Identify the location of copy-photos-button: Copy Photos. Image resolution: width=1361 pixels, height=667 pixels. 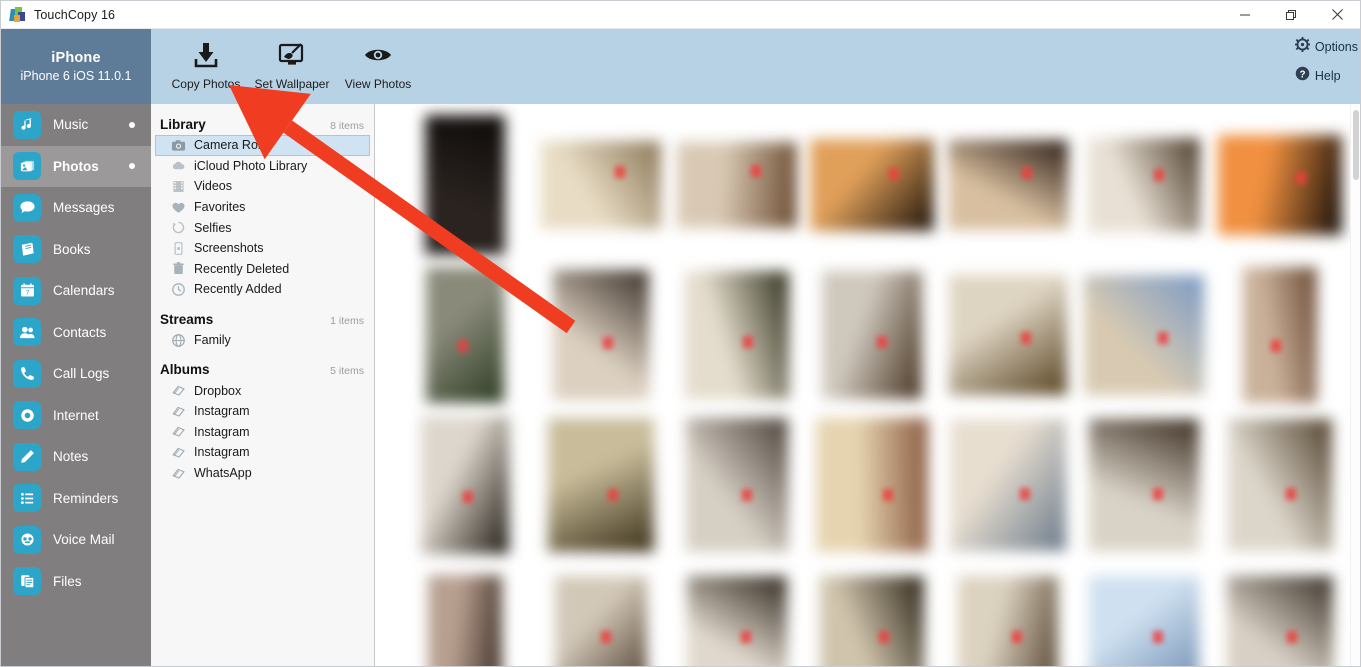
(206, 60).